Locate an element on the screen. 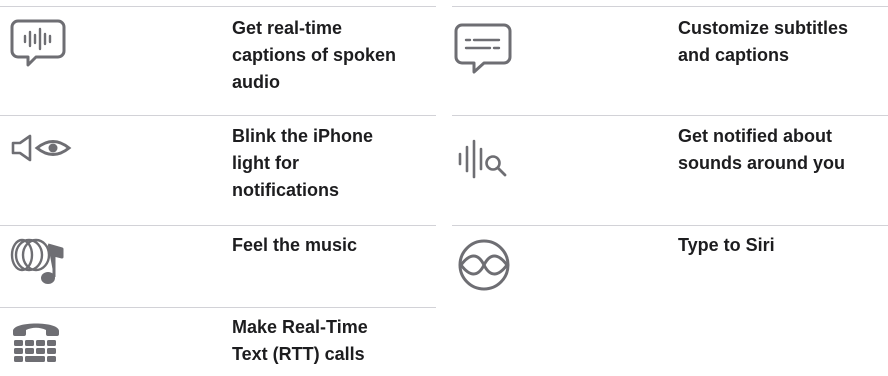 The width and height of the screenshot is (888, 376). feature-label: Feel the music is located at coordinates (295, 245).